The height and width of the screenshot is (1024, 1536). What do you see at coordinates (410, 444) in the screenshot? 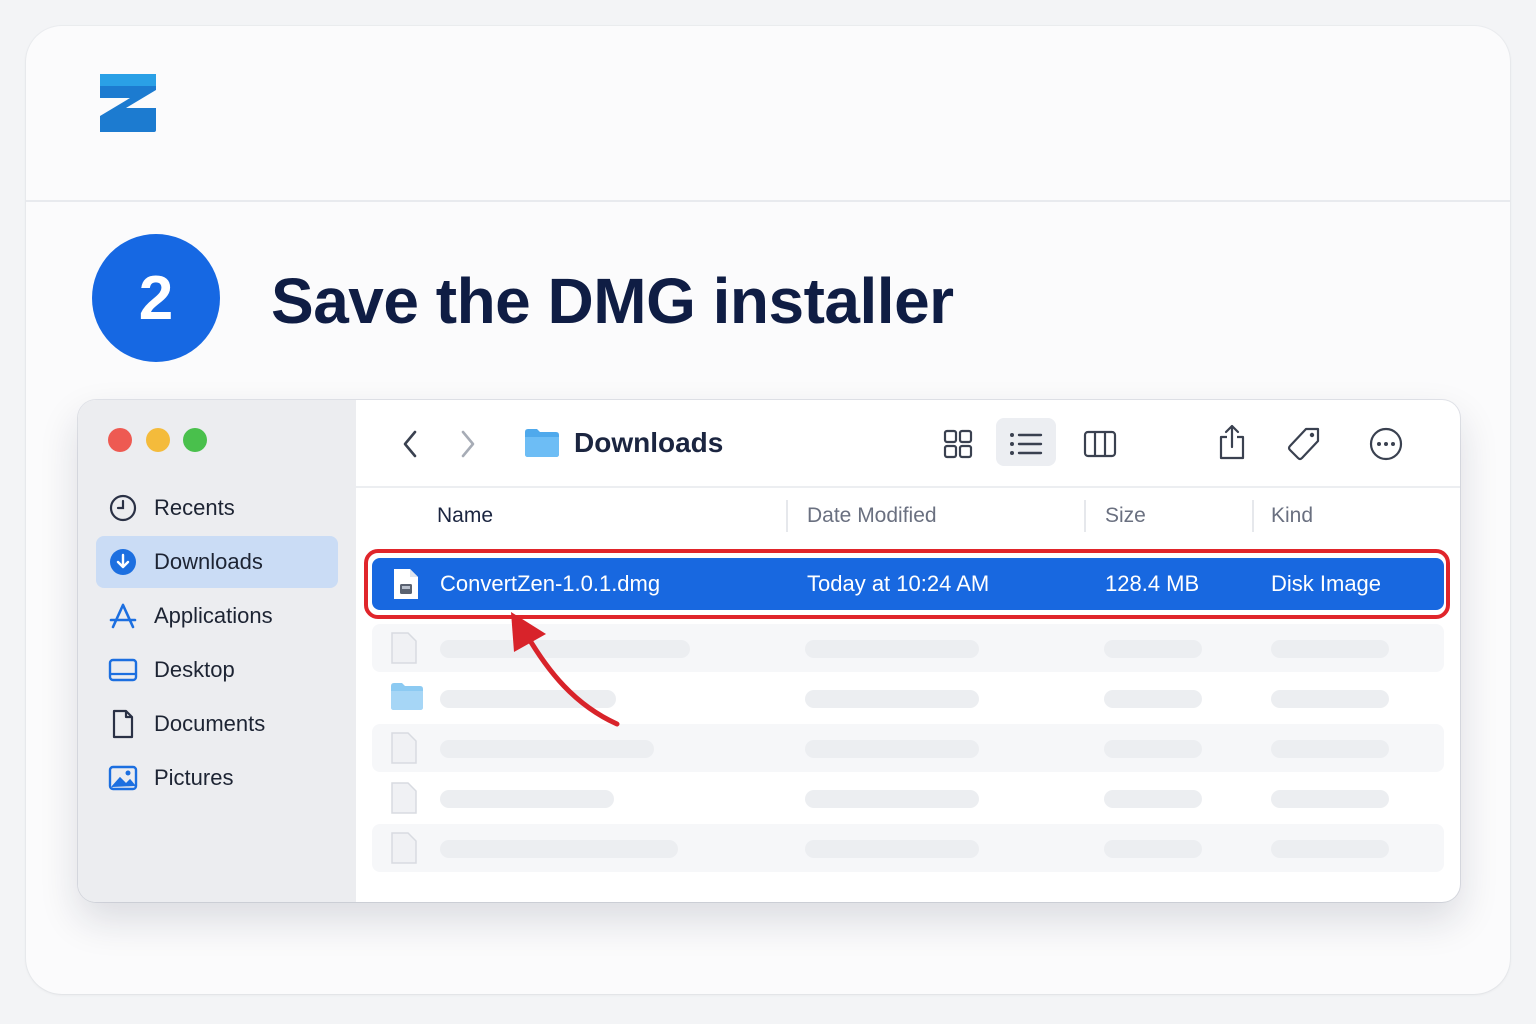
I see `back-icon` at bounding box center [410, 444].